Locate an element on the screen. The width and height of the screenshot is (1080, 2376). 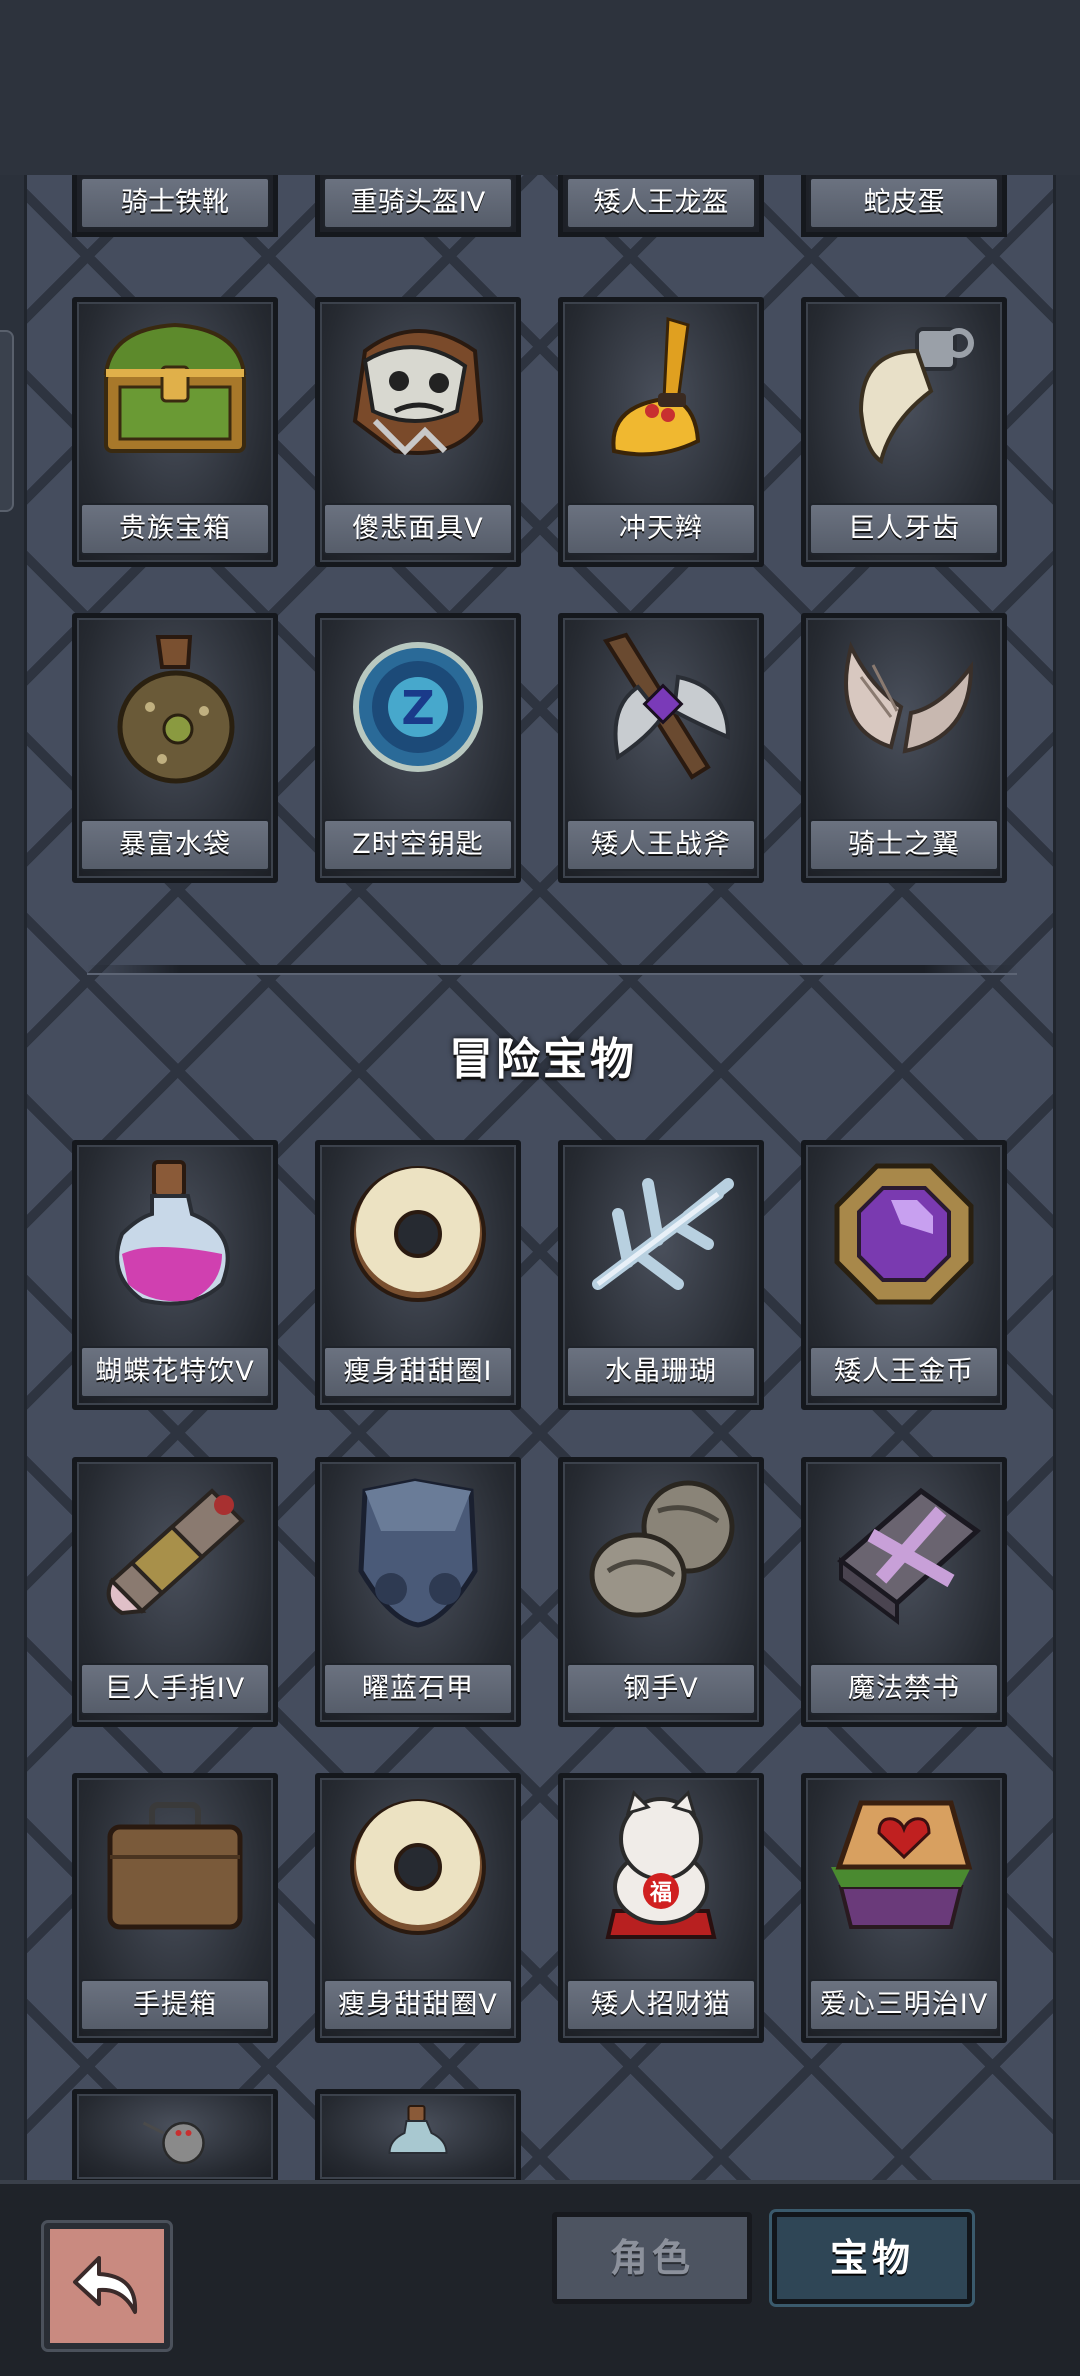
item-label: 骑士之翼 is located at coordinates (904, 845).